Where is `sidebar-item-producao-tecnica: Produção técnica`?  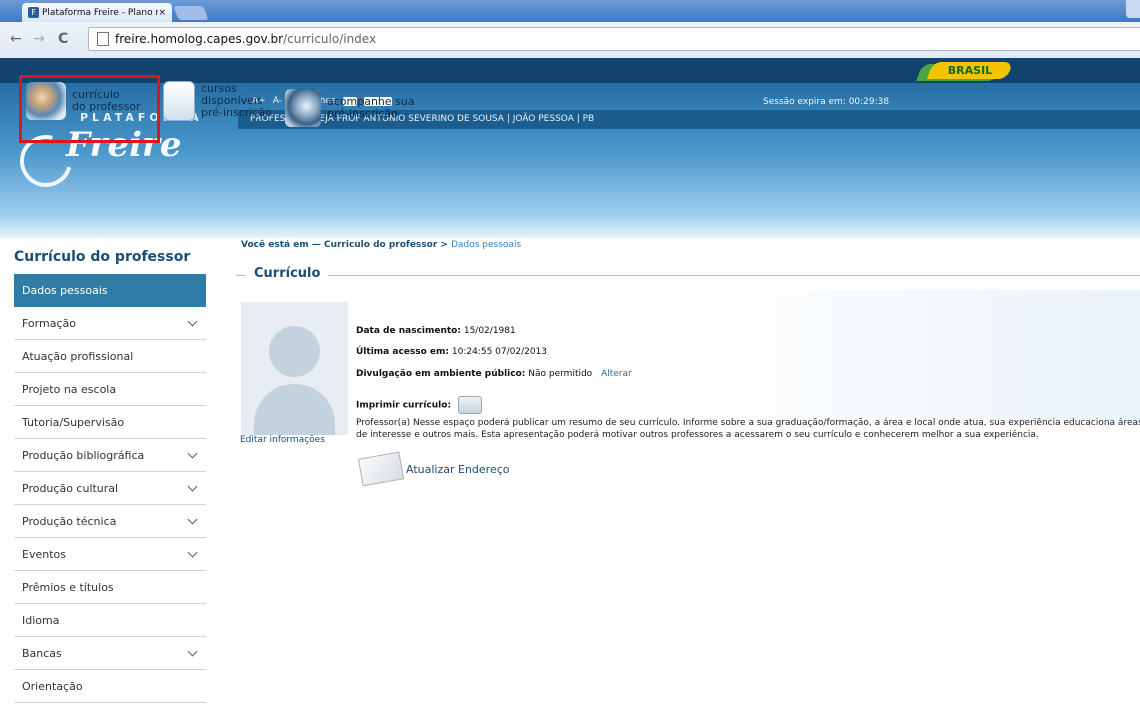 sidebar-item-producao-tecnica: Produção técnica is located at coordinates (110, 521).